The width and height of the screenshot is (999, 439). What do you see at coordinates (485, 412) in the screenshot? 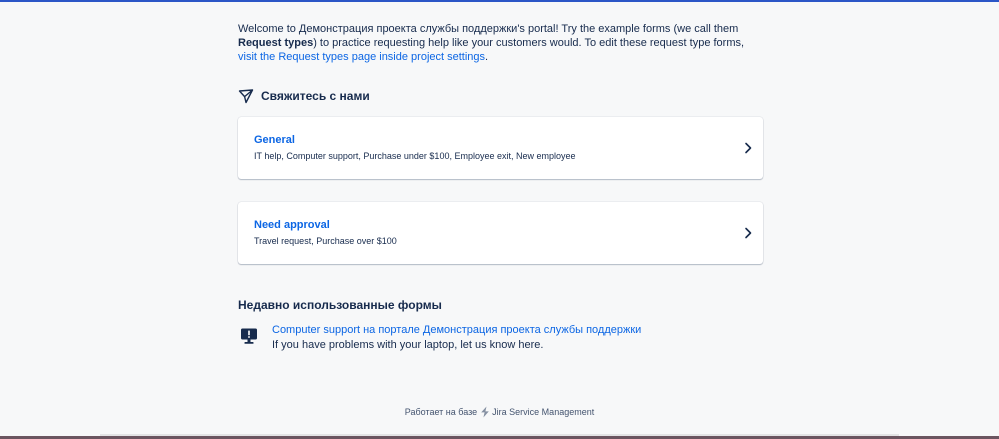
I see `jira-service-management-logo-icon` at bounding box center [485, 412].